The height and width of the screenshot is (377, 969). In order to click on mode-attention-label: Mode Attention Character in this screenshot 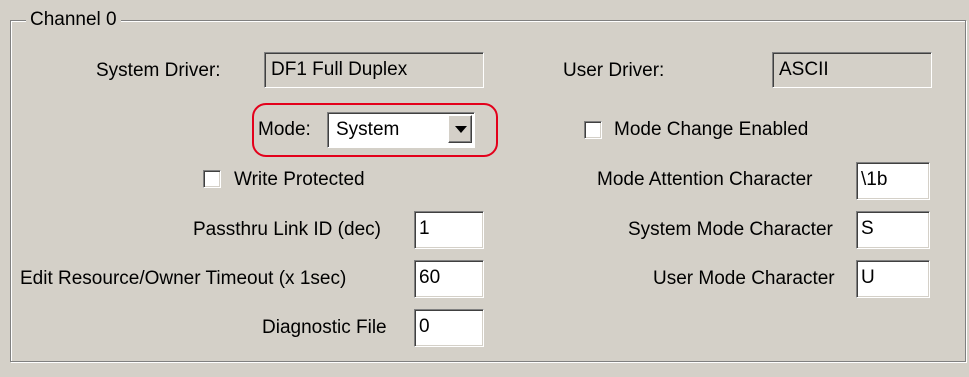, I will do `click(705, 179)`.